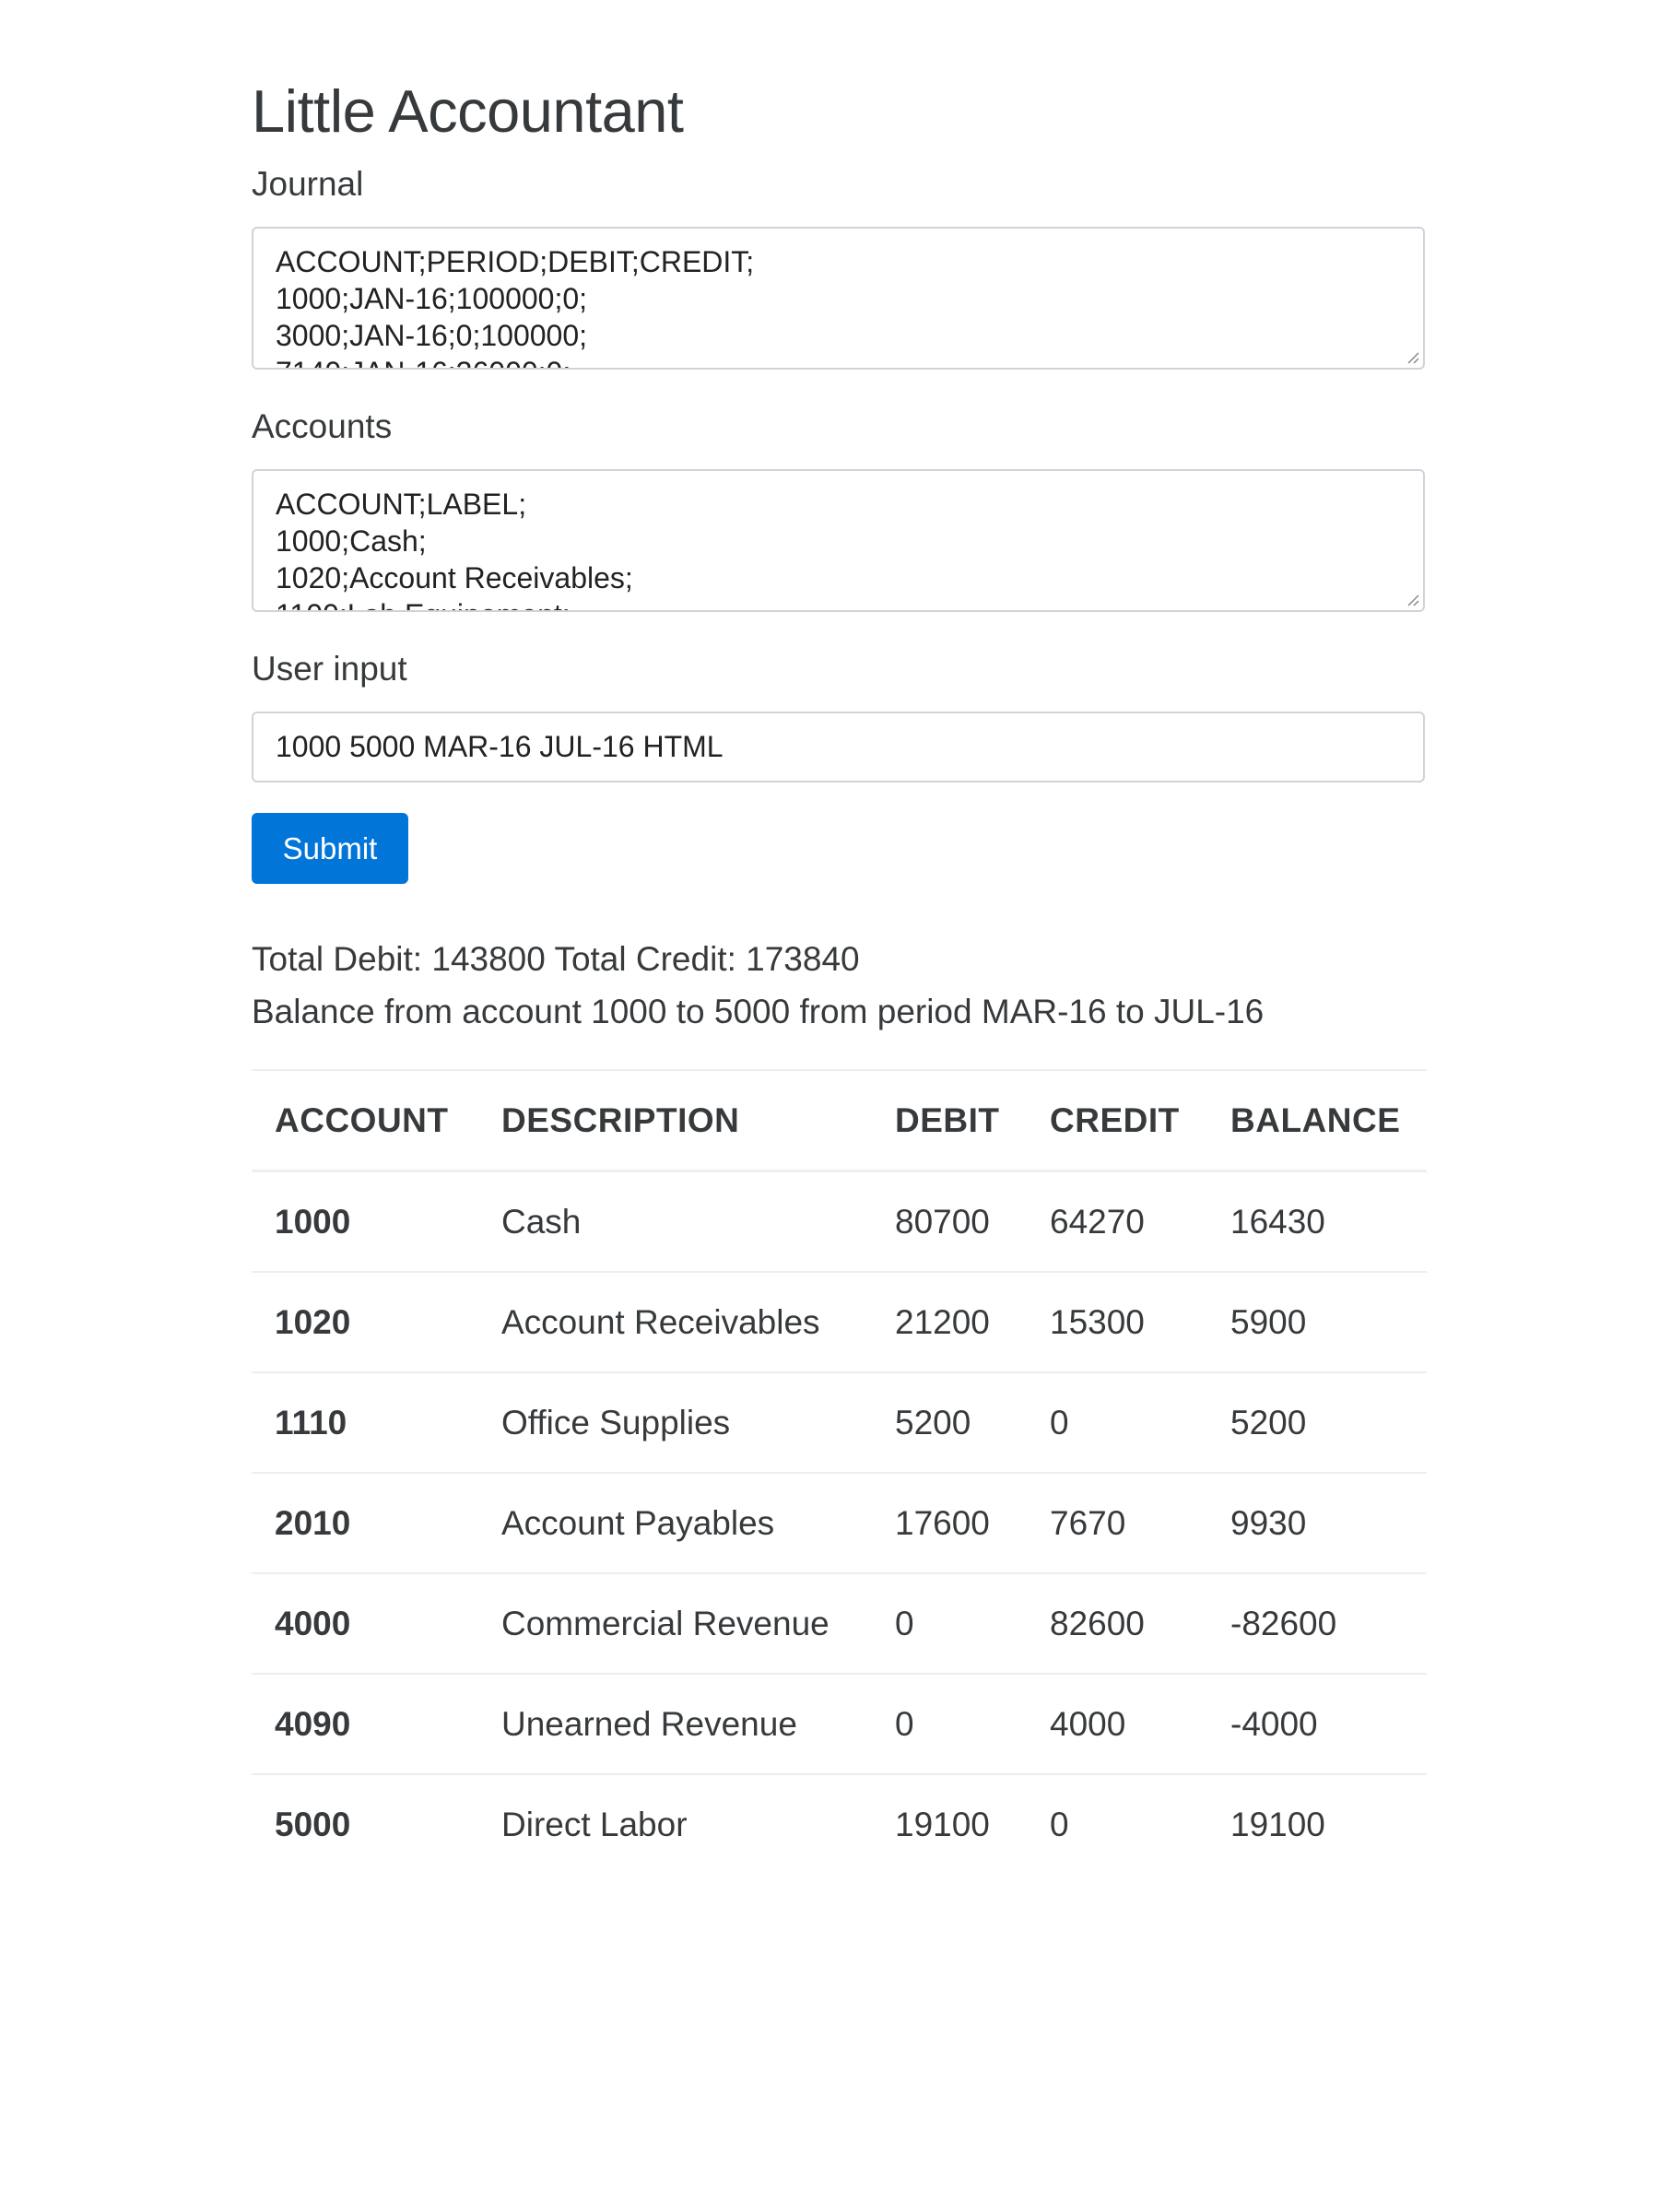 This screenshot has height=2212, width=1659. Describe the element at coordinates (1317, 1321) in the screenshot. I see `cell-balance: 5900` at that location.